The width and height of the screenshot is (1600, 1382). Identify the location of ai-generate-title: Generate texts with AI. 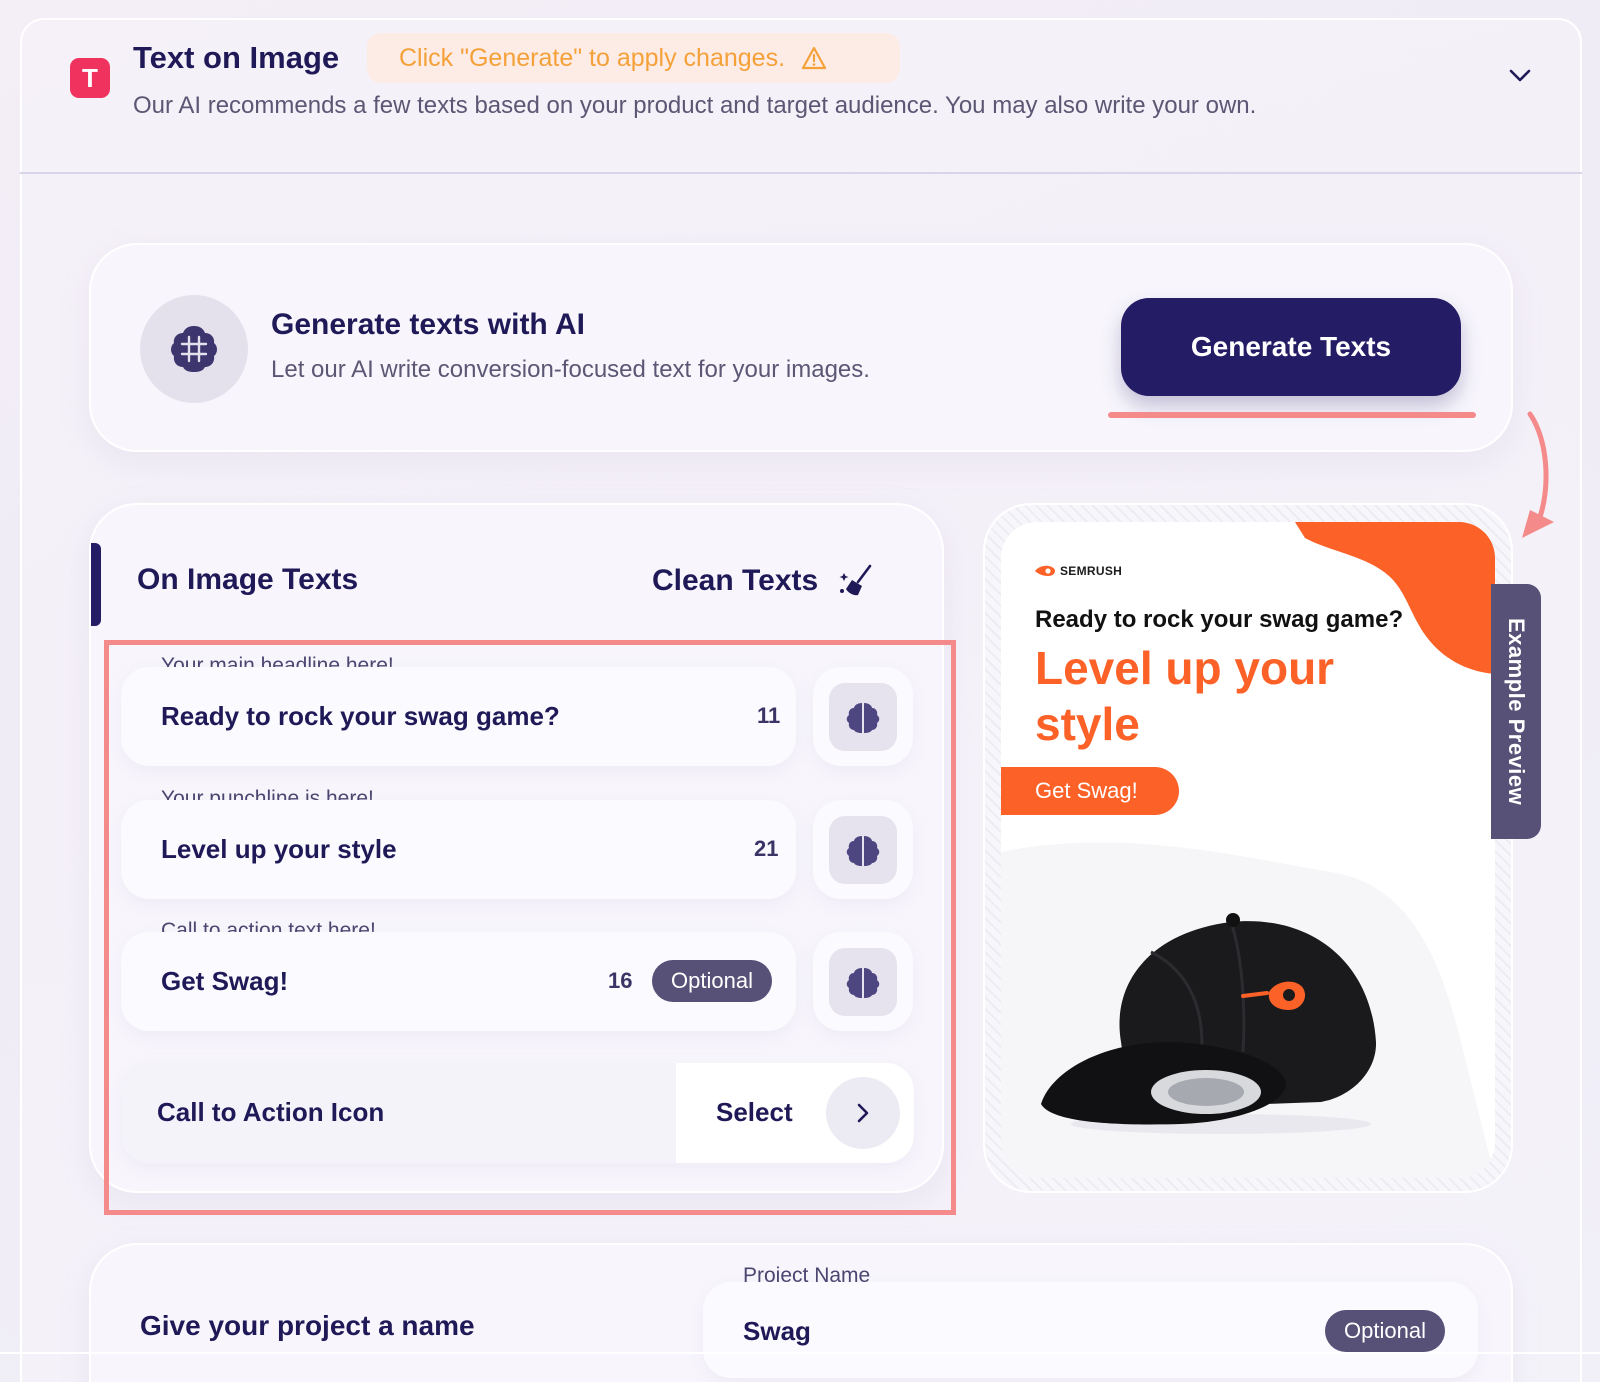
(428, 324).